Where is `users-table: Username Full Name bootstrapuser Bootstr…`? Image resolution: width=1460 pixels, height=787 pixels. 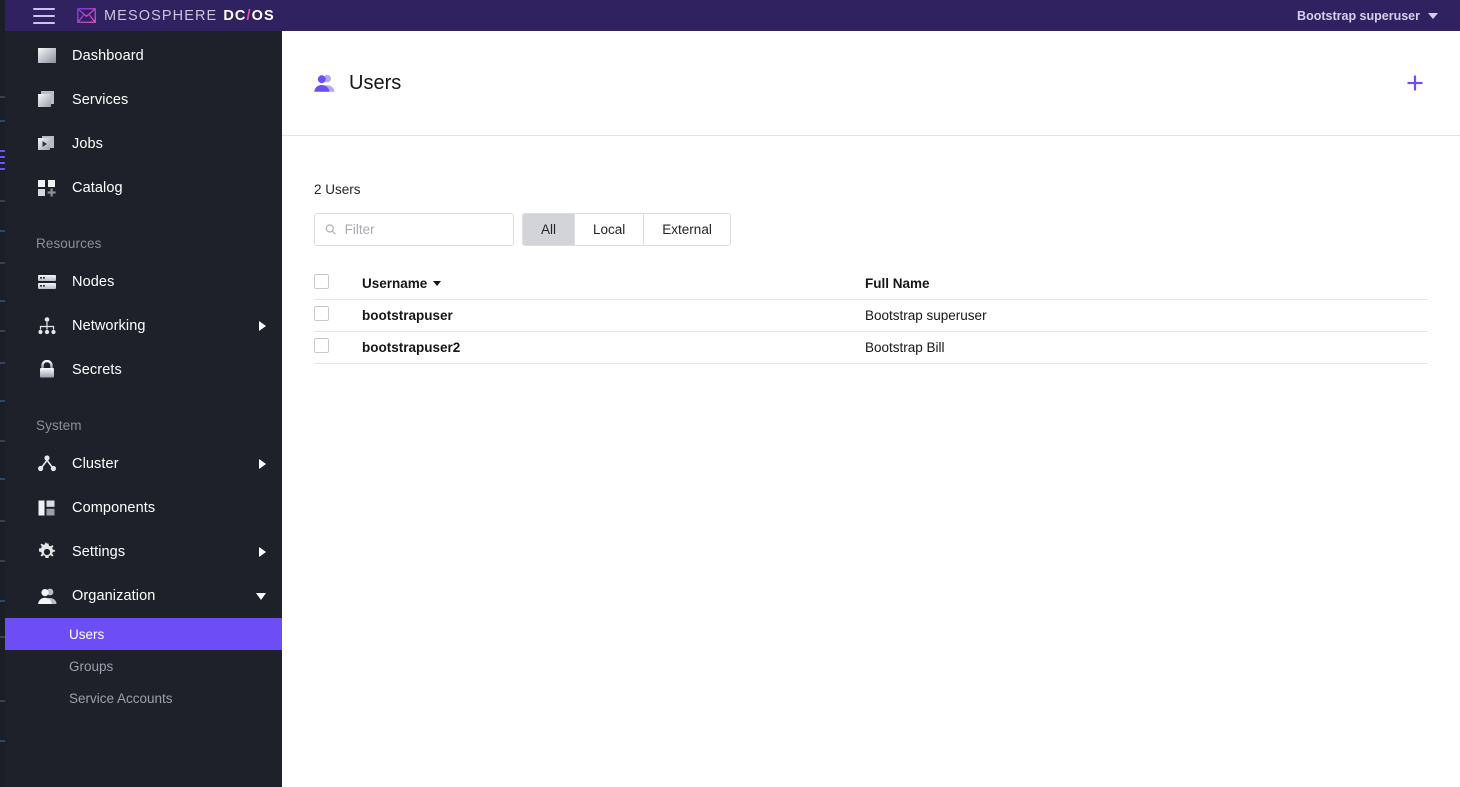 users-table: Username Full Name bootstrapuser Bootstr… is located at coordinates (871, 316).